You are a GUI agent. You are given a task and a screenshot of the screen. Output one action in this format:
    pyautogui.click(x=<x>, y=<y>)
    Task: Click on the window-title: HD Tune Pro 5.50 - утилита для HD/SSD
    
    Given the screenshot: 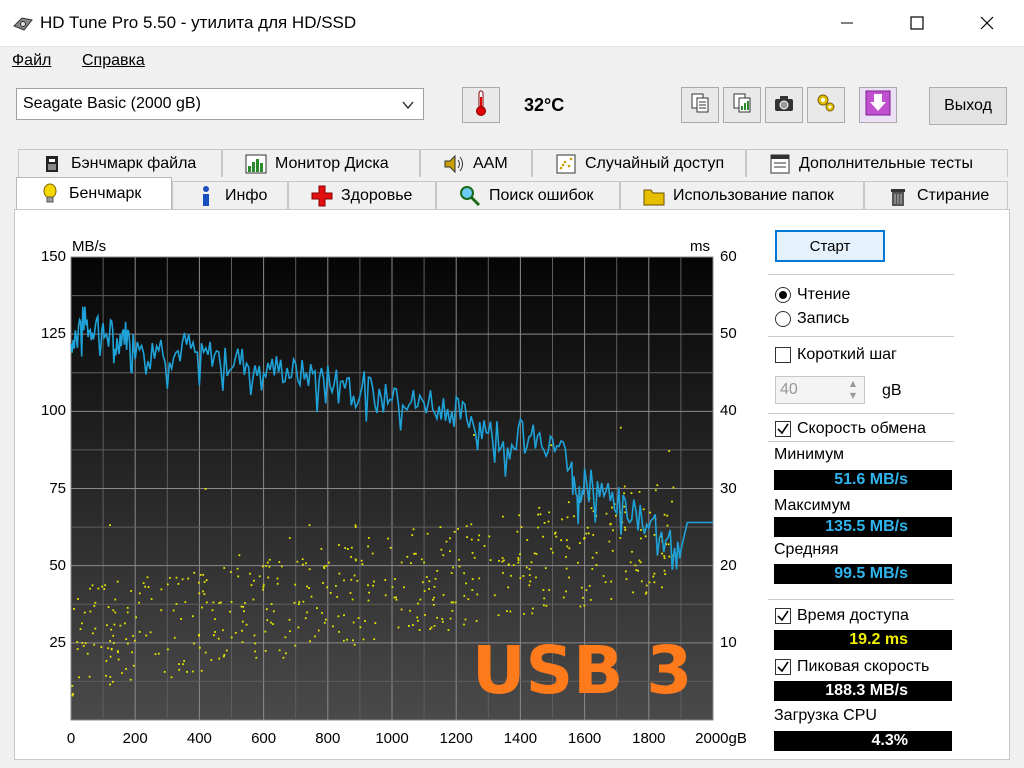 What is the action you would take?
    pyautogui.click(x=198, y=22)
    